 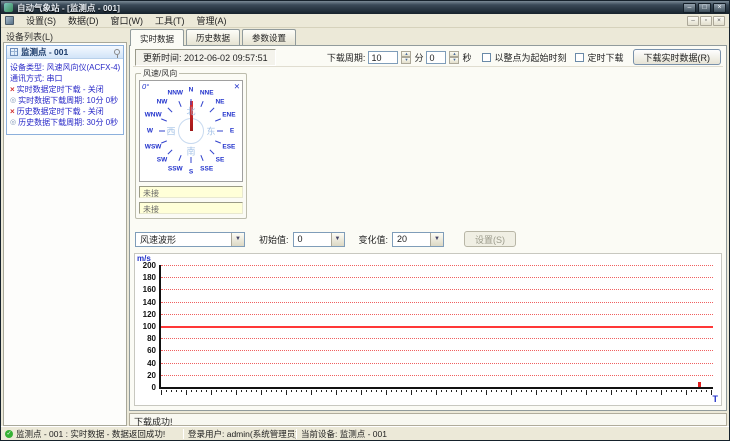 What do you see at coordinates (41, 20) in the screenshot?
I see `menu-item: 设置(S)` at bounding box center [41, 20].